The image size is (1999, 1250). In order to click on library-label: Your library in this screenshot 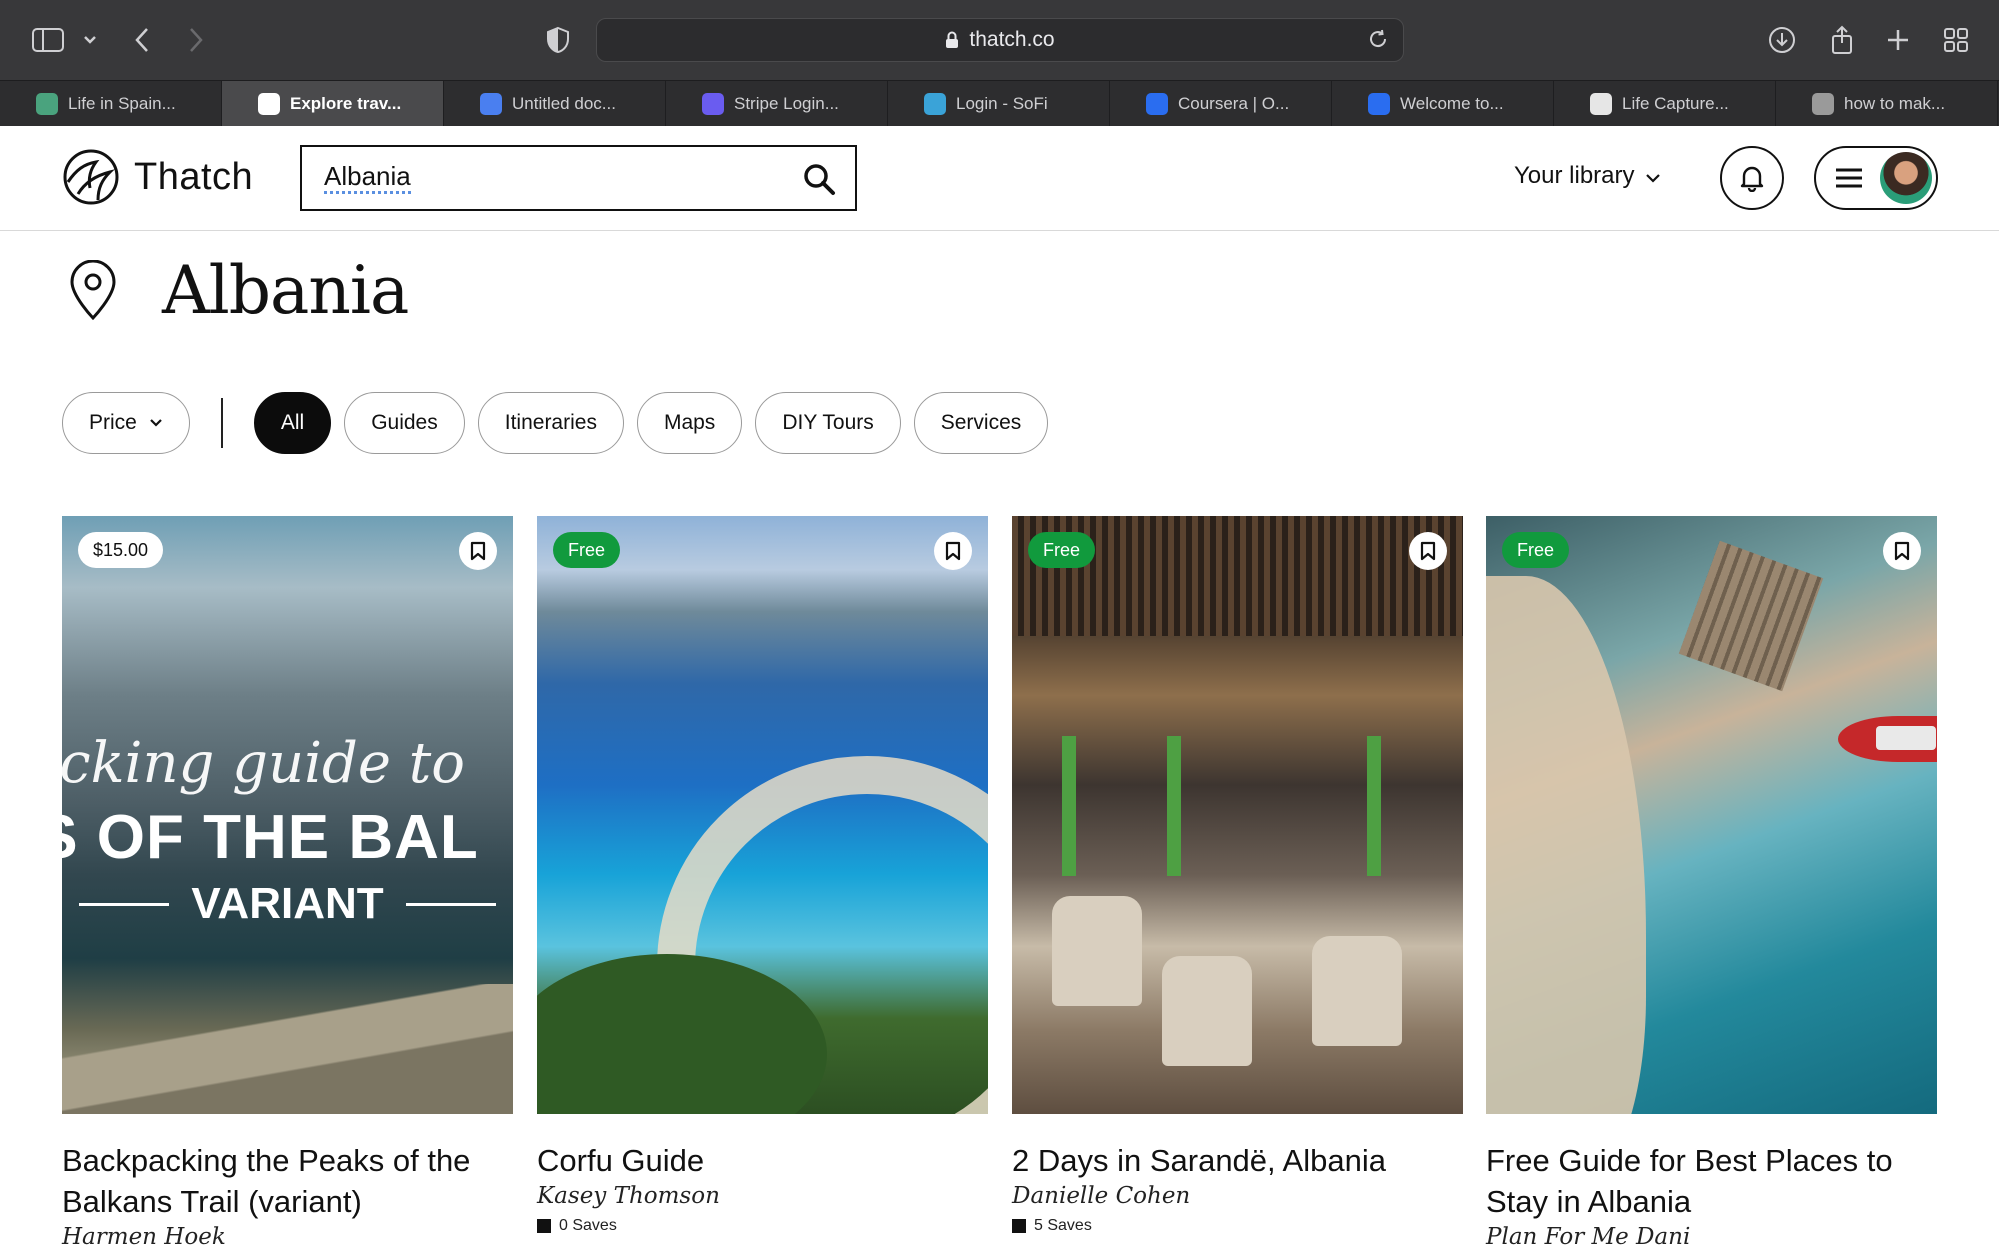, I will do `click(1574, 175)`.